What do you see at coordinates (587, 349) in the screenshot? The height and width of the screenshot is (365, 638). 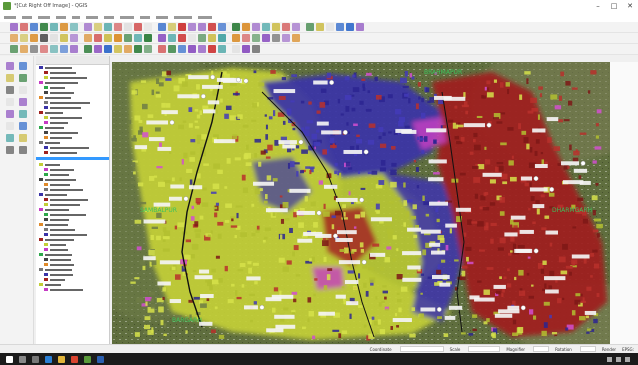 I see `rotation-field` at bounding box center [587, 349].